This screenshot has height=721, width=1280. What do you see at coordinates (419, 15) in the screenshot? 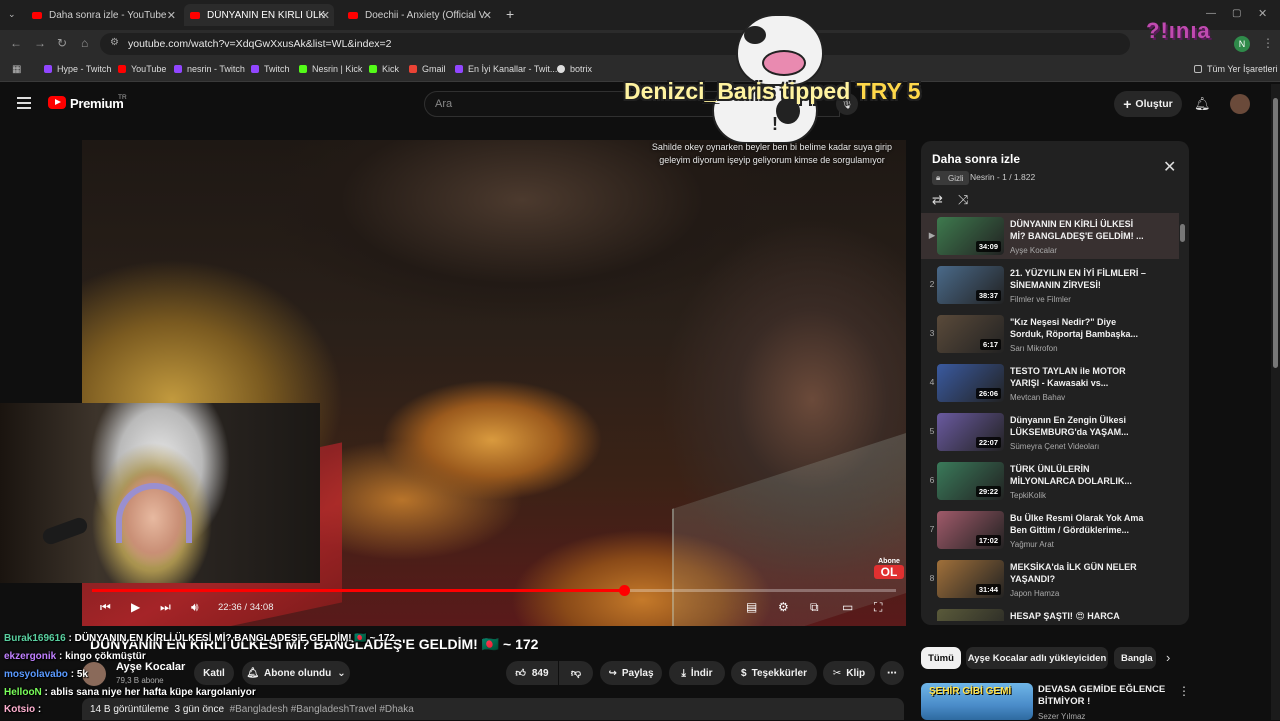
I see `tab-doechii: Doechii - Anxiety (Official Vide ✕` at bounding box center [419, 15].